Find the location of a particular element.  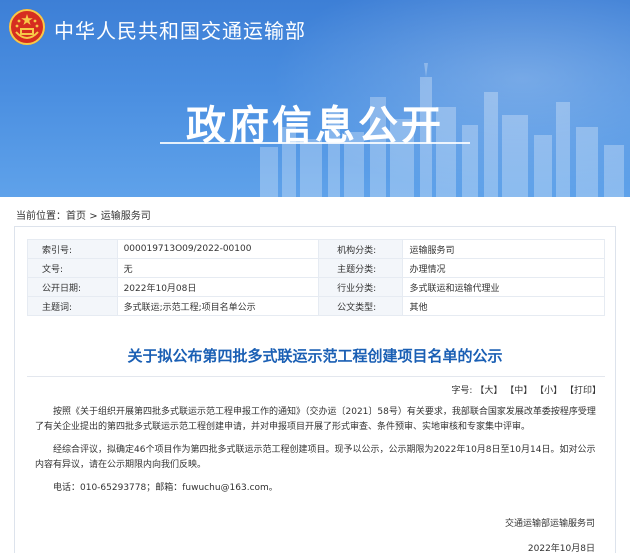

meta-key: 机构分类: is located at coordinates (361, 249).